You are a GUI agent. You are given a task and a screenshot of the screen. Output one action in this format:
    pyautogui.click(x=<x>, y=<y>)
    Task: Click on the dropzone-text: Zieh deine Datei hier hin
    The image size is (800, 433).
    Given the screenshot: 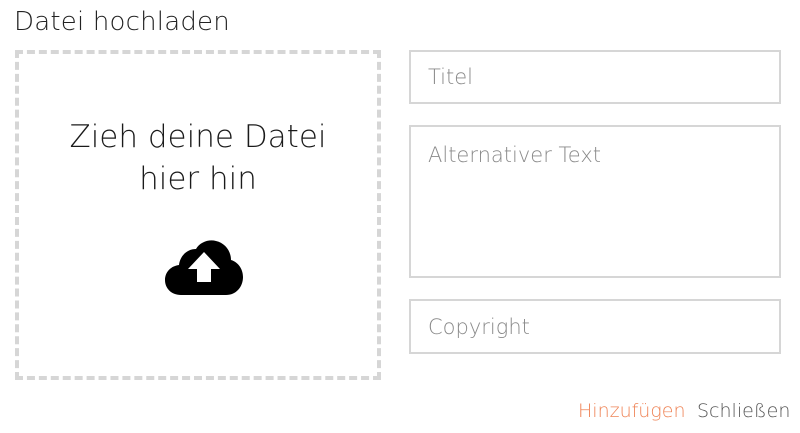 What is the action you would take?
    pyautogui.click(x=198, y=158)
    